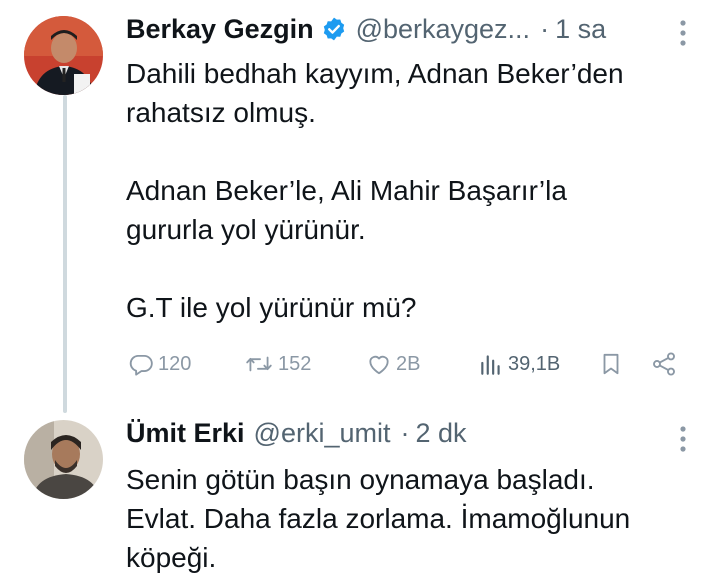 This screenshot has height=587, width=720. Describe the element at coordinates (141, 365) in the screenshot. I see `reply-icon` at that location.